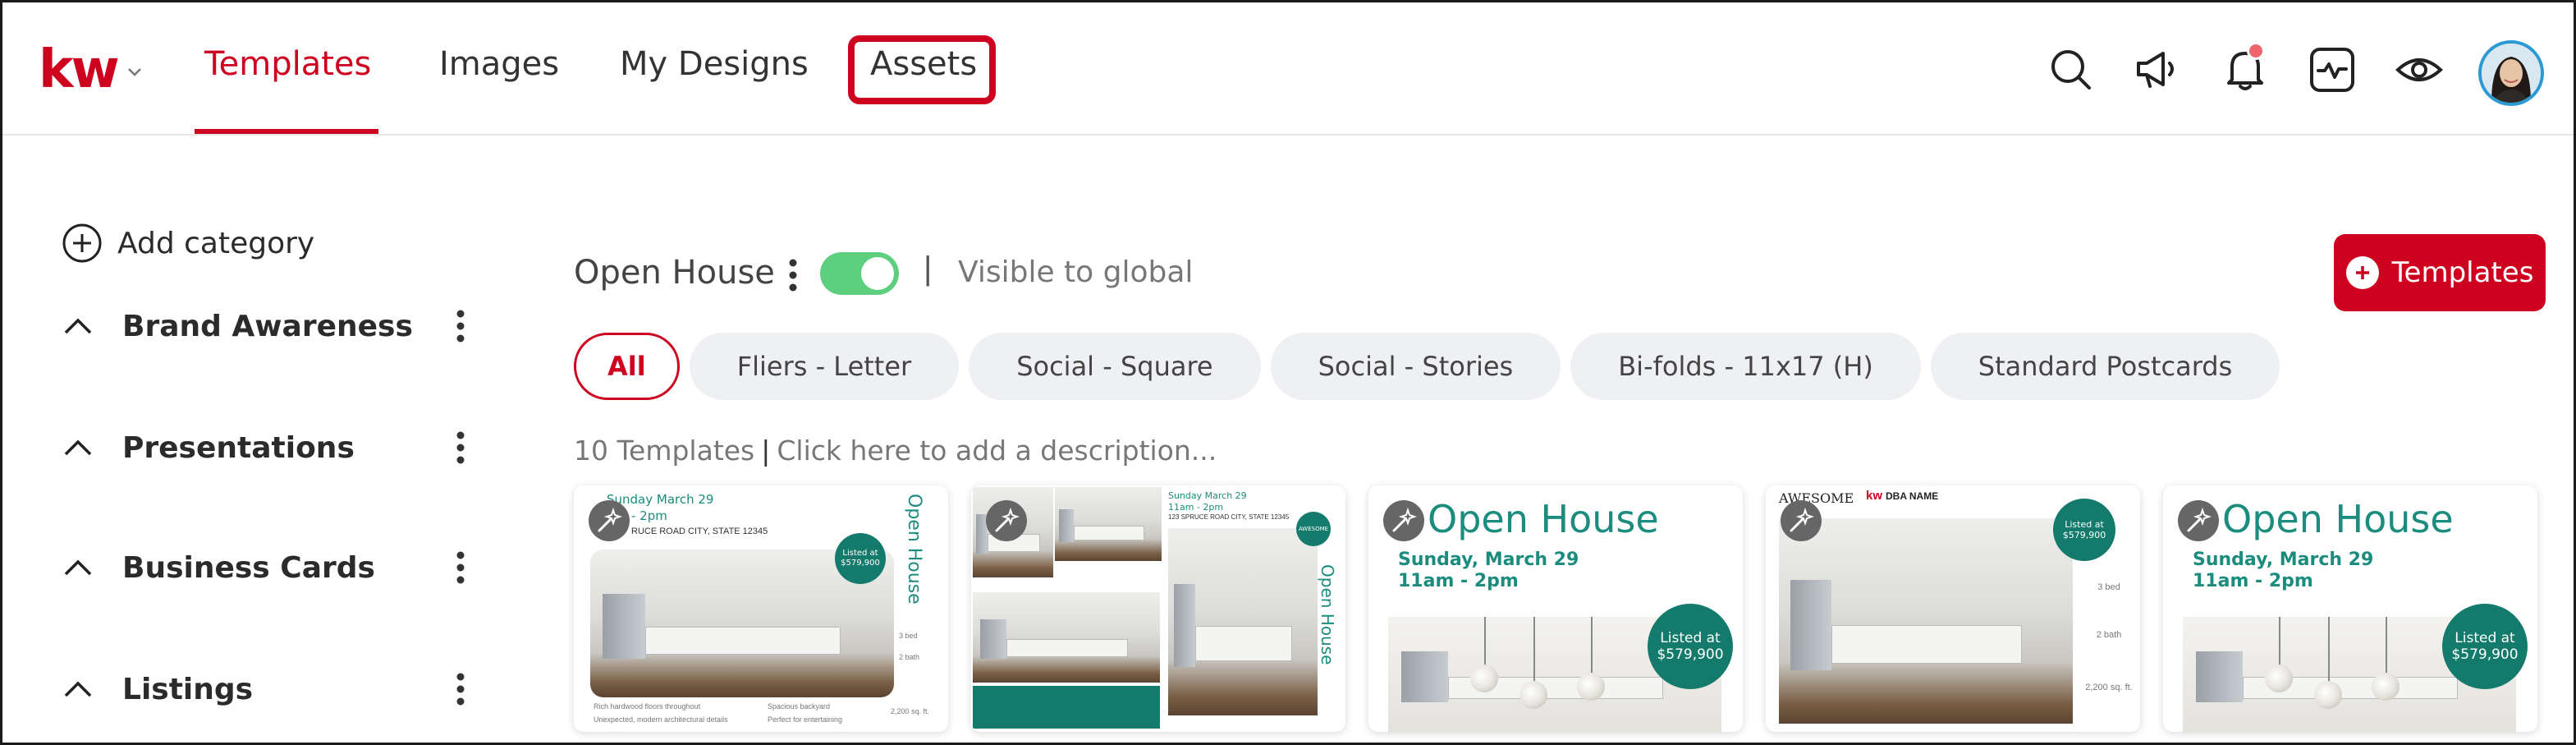 The image size is (2576, 745). What do you see at coordinates (287, 64) in the screenshot?
I see `tab-templates: Templates` at bounding box center [287, 64].